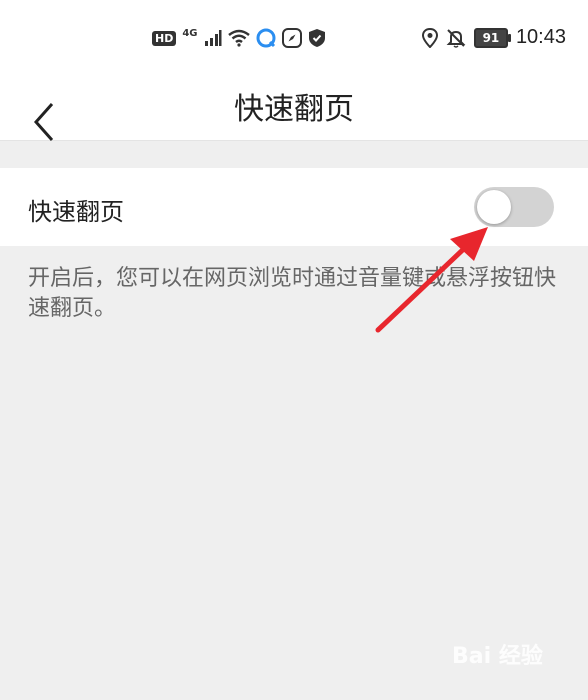 The height and width of the screenshot is (700, 588). Describe the element at coordinates (316, 38) in the screenshot. I see `shield-icon` at that location.